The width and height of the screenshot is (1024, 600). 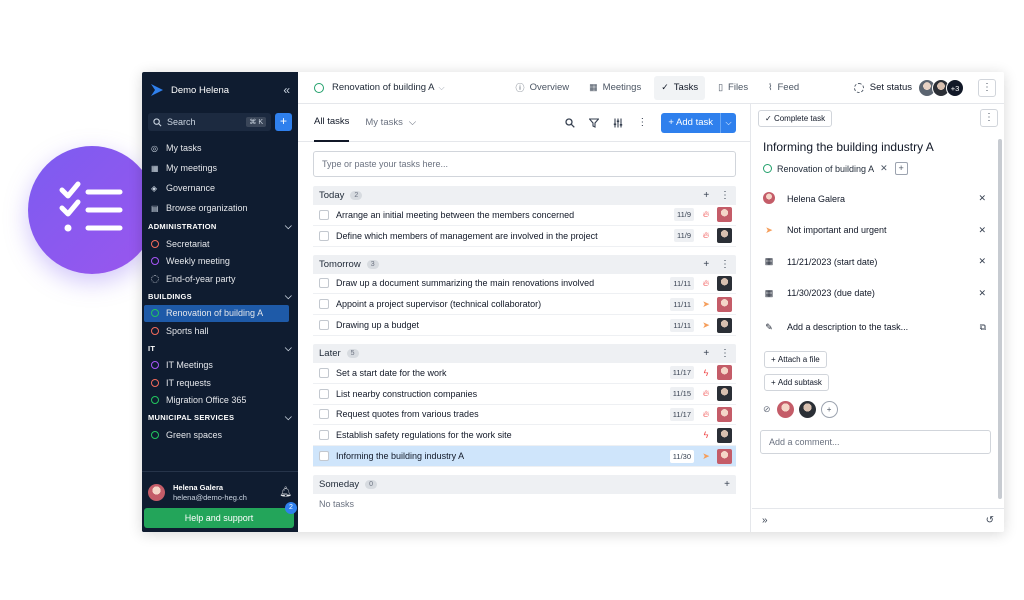 I want to click on sidebar-item-secretariat: Secretariat, so click(x=220, y=244).